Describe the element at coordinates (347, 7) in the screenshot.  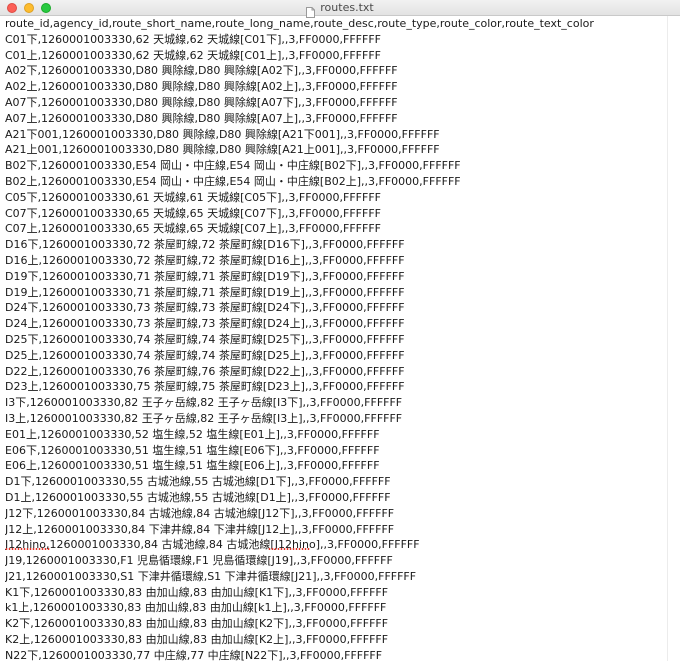
I see `window-title: routes.txt` at that location.